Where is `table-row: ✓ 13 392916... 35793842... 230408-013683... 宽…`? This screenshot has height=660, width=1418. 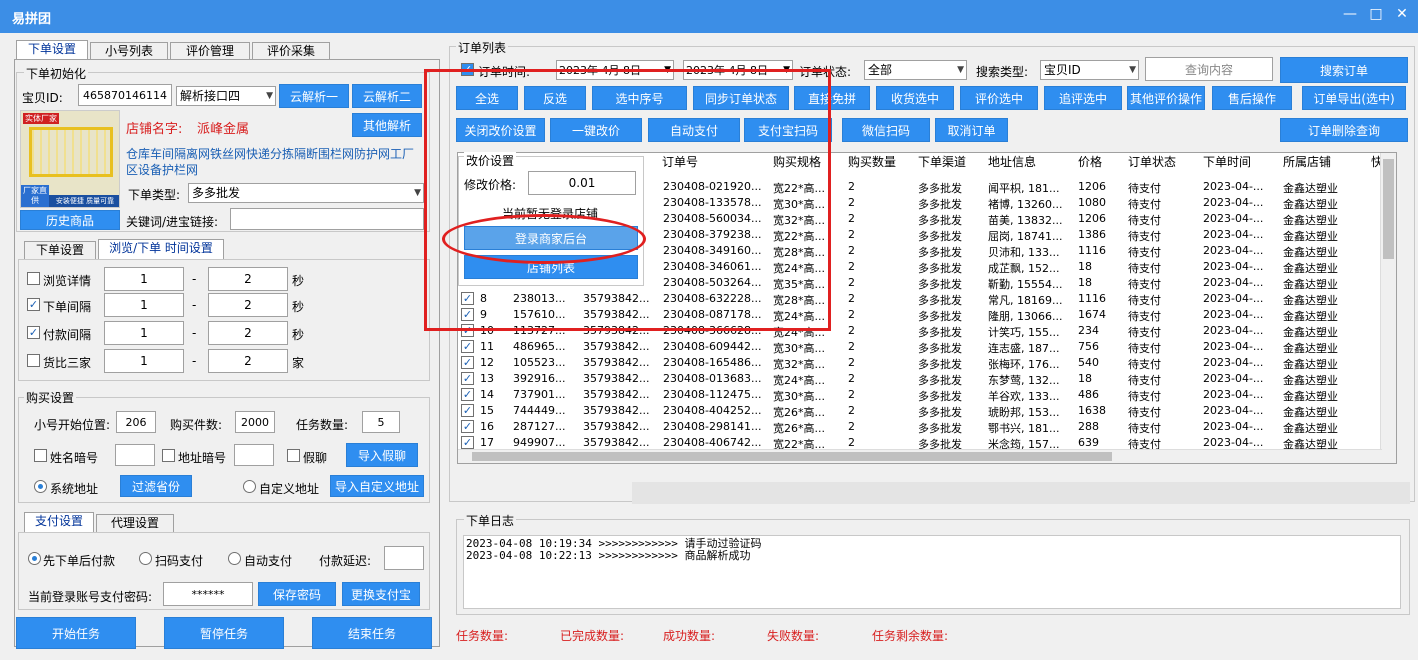 table-row: ✓ 13 392916... 35793842... 230408-013683... 宽… is located at coordinates (927, 379).